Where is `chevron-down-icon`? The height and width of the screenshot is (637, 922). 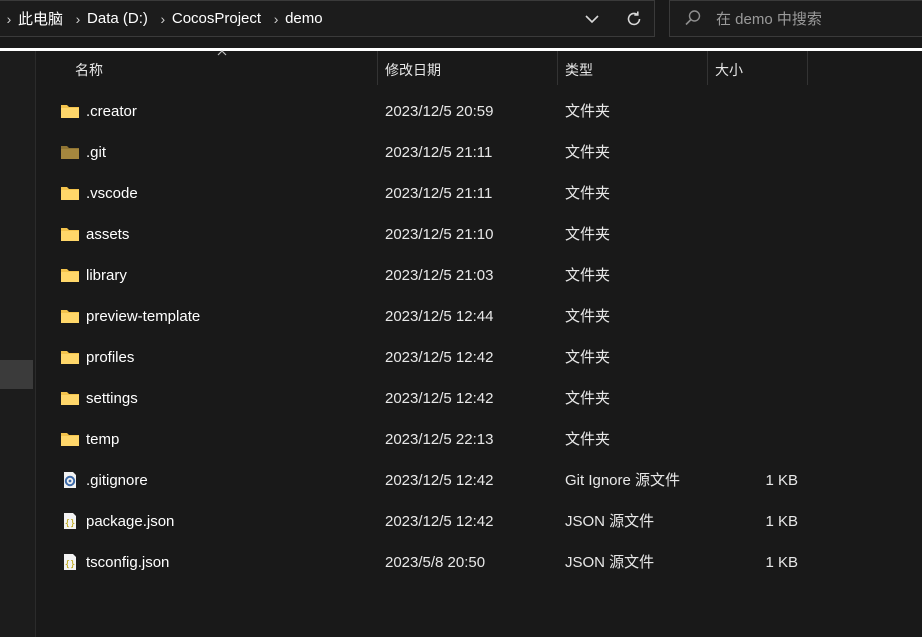 chevron-down-icon is located at coordinates (592, 18).